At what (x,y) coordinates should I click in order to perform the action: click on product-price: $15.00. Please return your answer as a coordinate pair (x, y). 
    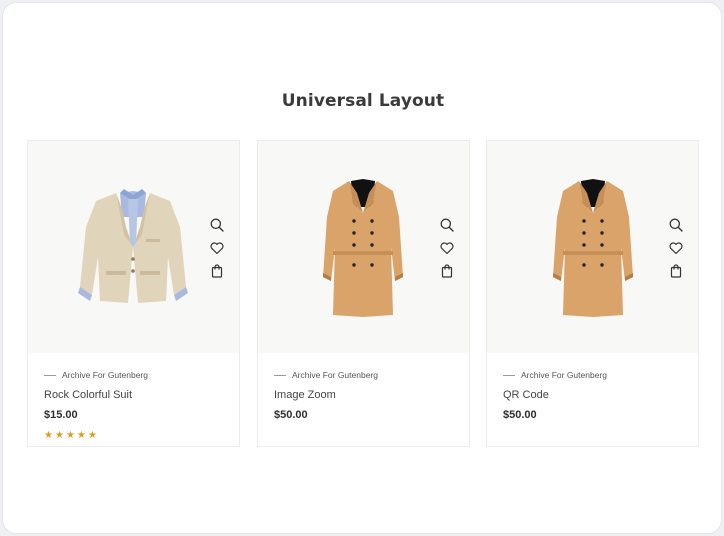
    Looking at the image, I should click on (61, 415).